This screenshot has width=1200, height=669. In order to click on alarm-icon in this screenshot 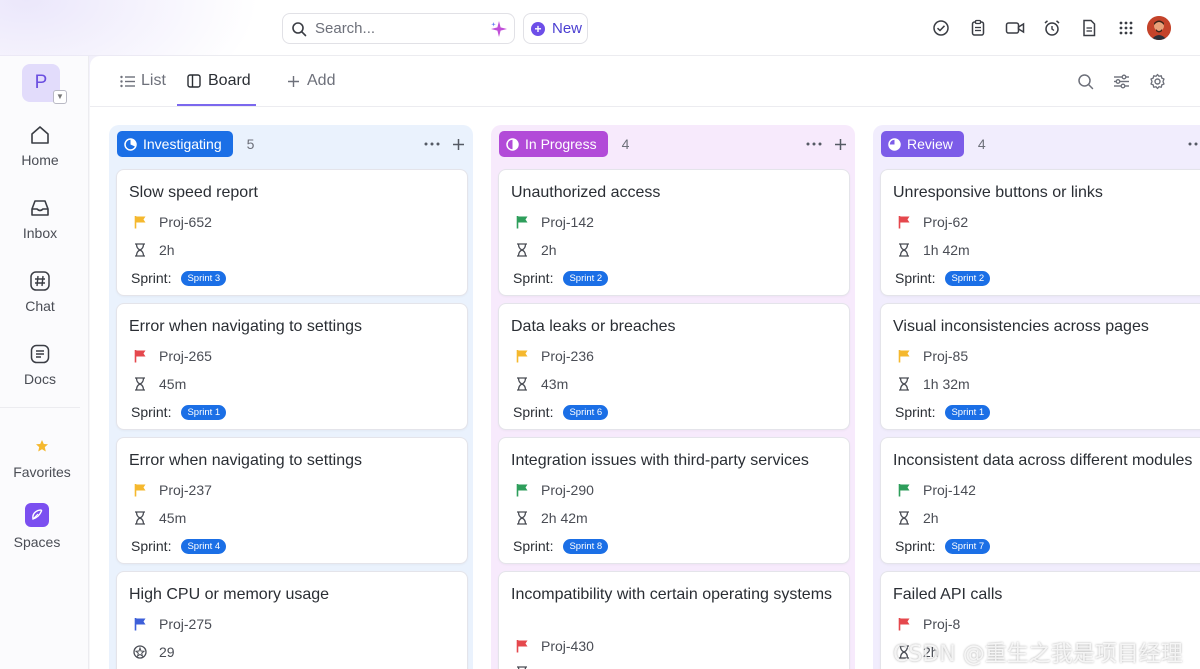, I will do `click(1052, 28)`.